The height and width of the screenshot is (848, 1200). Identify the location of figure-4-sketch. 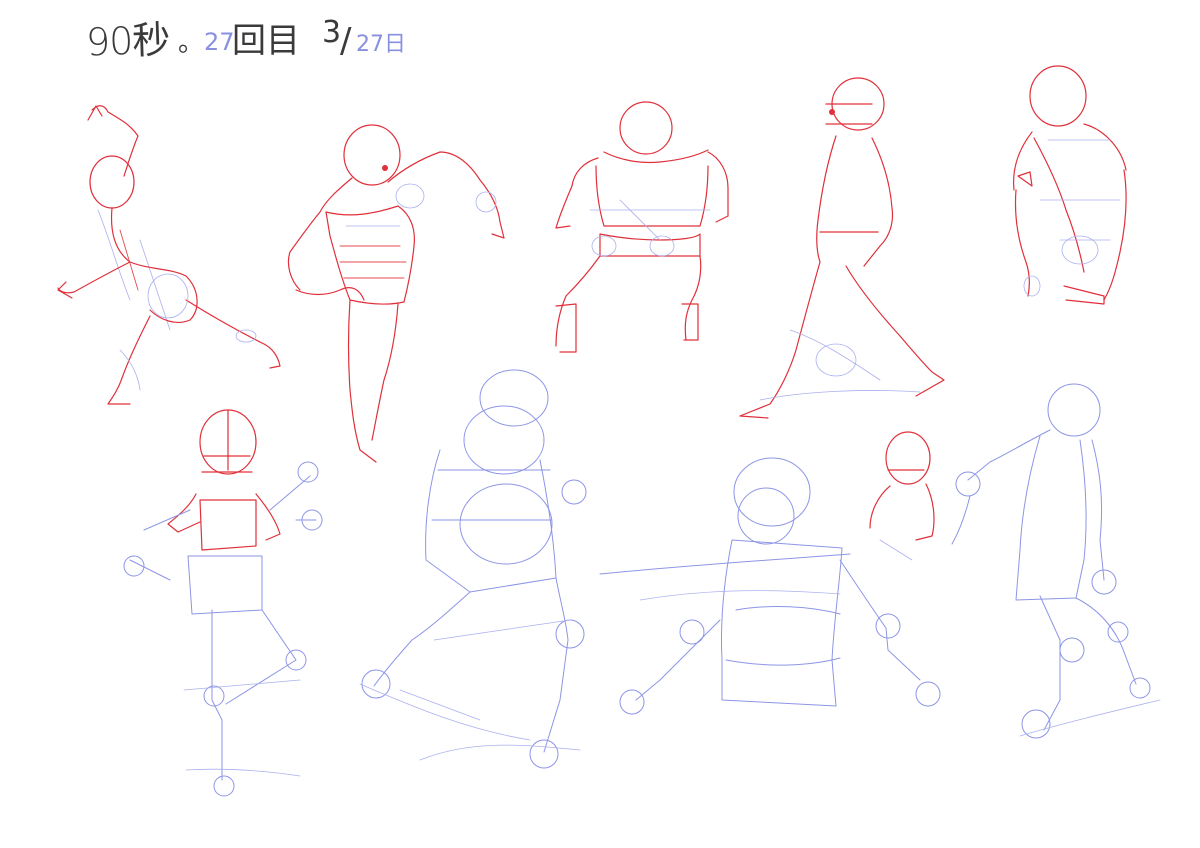
(842, 248).